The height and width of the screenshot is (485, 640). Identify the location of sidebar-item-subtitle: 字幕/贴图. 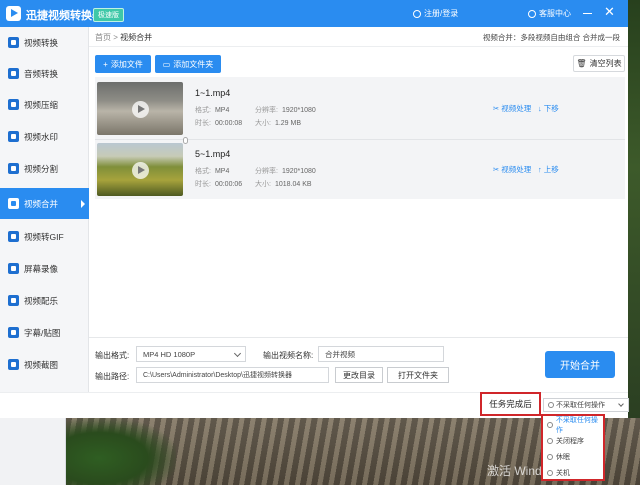
(44, 332).